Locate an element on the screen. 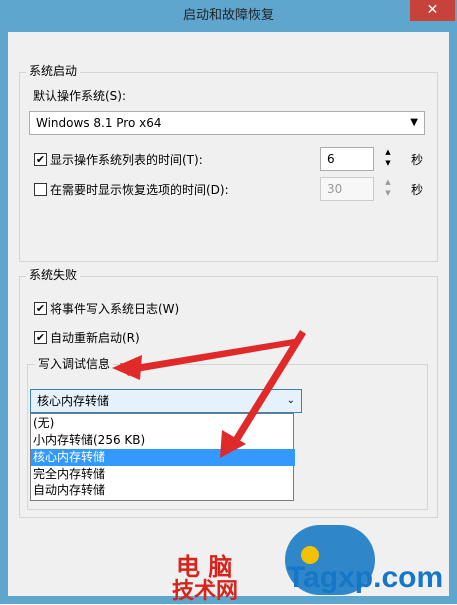  arrow-head-legend is located at coordinates (127, 367).